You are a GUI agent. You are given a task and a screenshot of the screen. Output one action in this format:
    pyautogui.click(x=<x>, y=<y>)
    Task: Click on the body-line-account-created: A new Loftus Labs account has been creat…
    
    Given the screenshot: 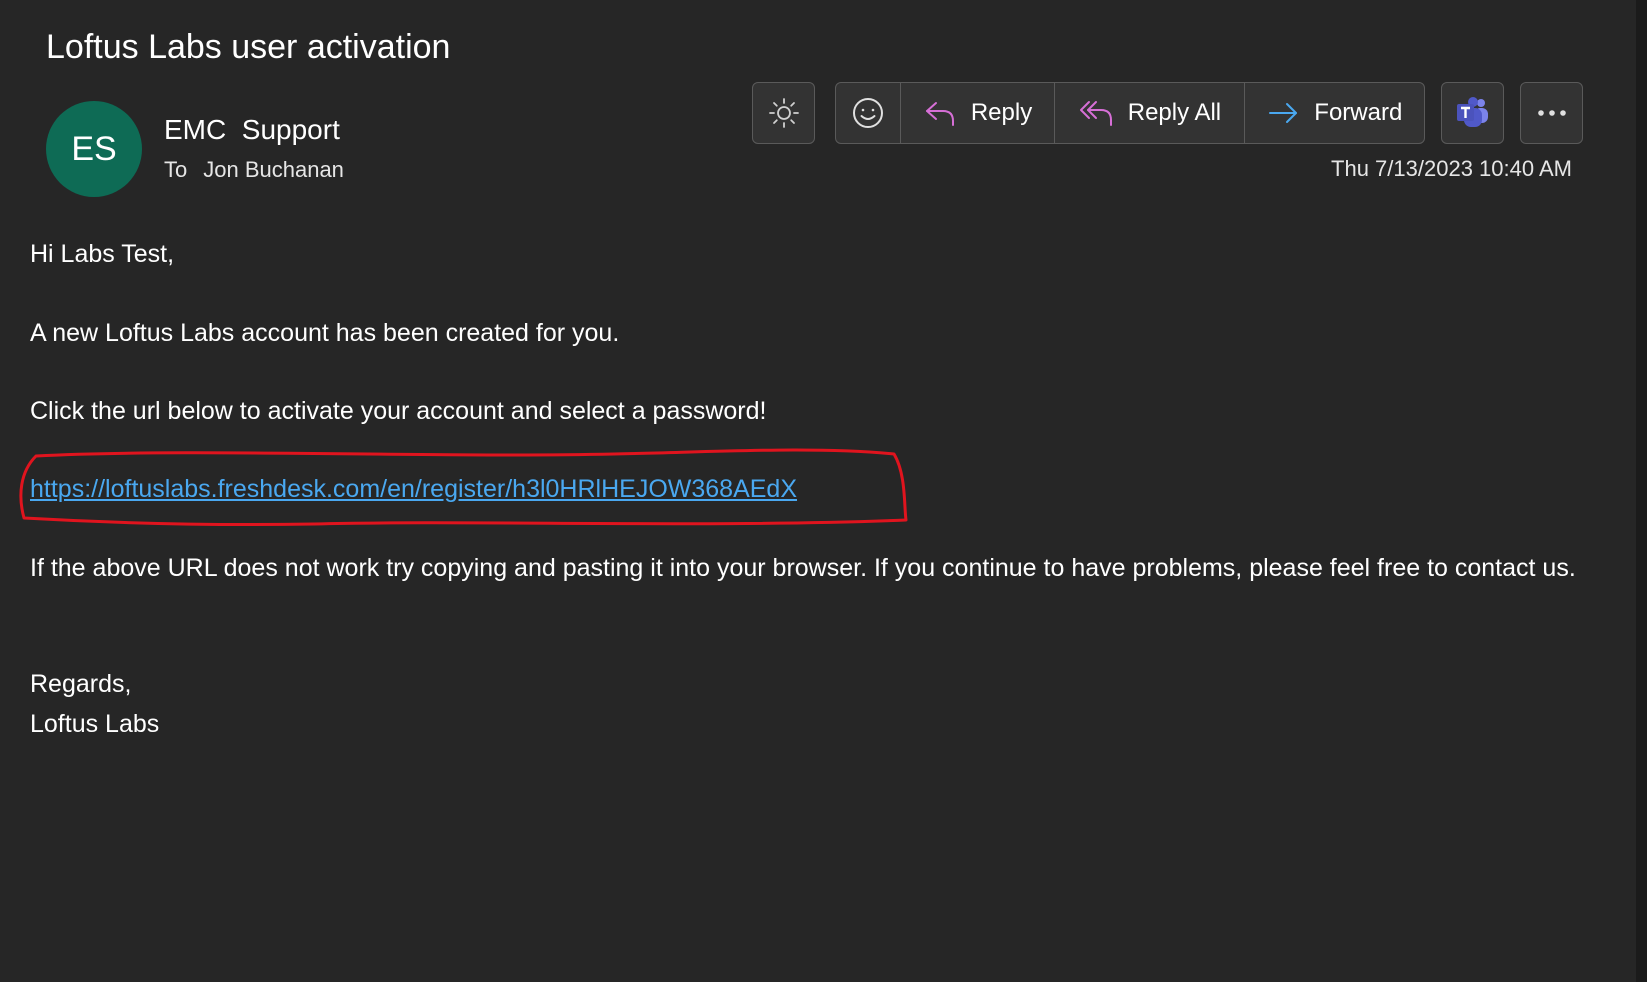 What is the action you would take?
    pyautogui.click(x=325, y=333)
    